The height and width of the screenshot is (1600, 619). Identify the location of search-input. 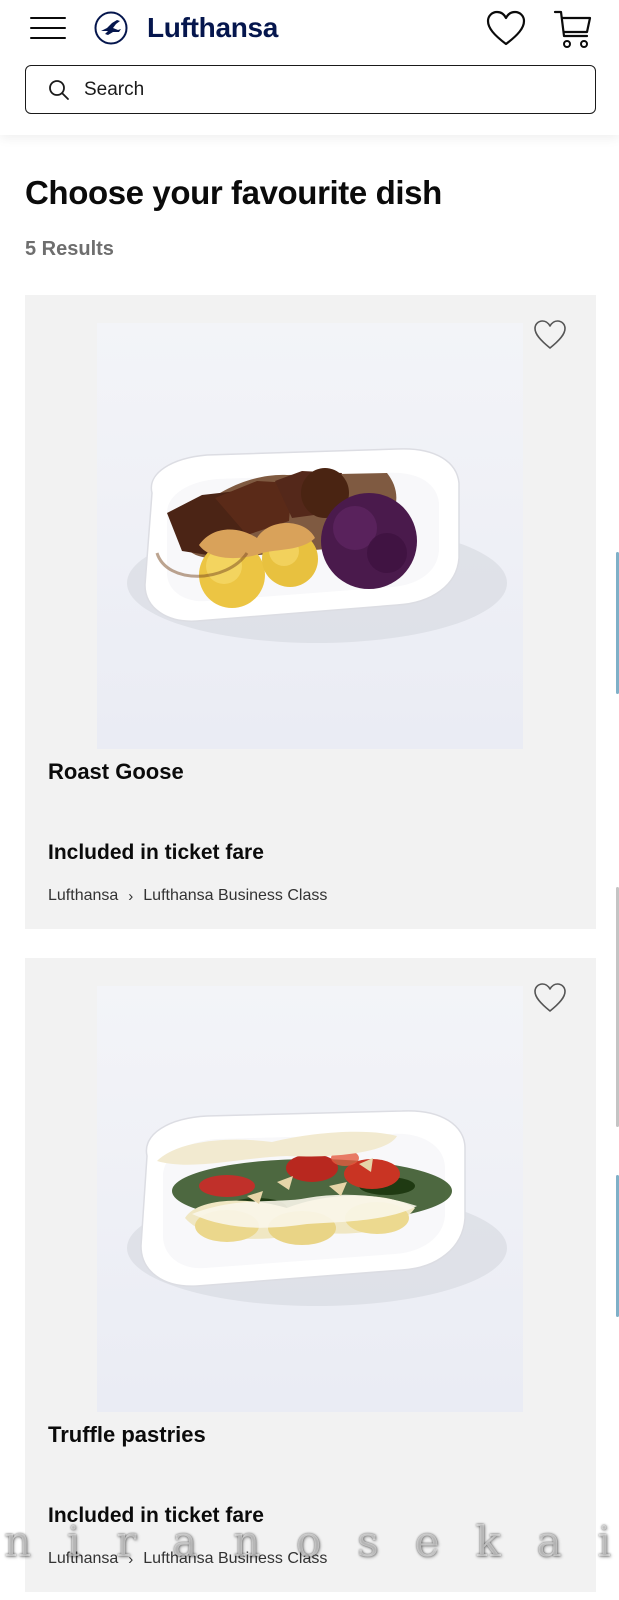
(329, 90).